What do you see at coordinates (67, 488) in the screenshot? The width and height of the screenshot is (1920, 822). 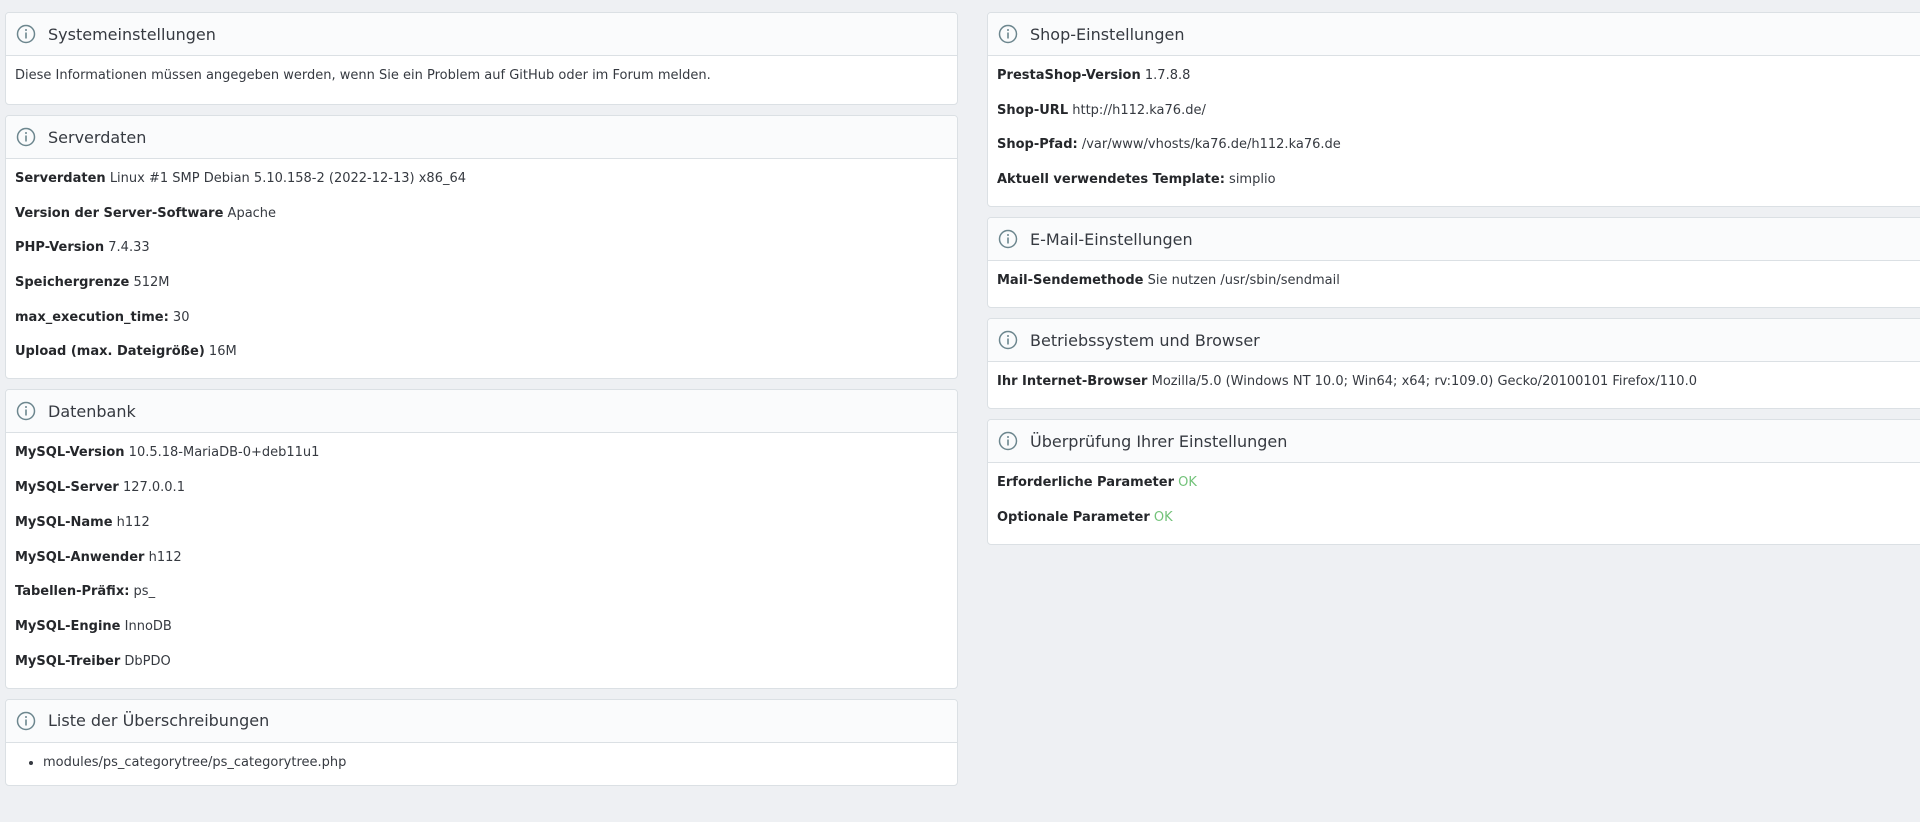 I see `row-label: MySQL-Server` at bounding box center [67, 488].